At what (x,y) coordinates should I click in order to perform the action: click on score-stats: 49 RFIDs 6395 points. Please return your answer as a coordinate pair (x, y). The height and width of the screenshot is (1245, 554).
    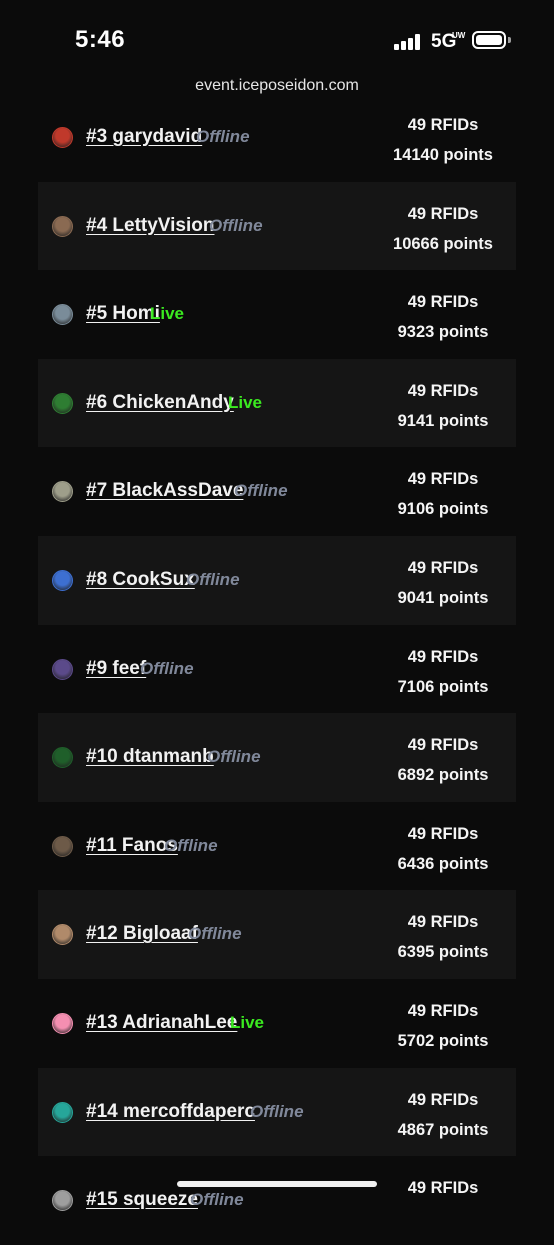
    Looking at the image, I should click on (443, 937).